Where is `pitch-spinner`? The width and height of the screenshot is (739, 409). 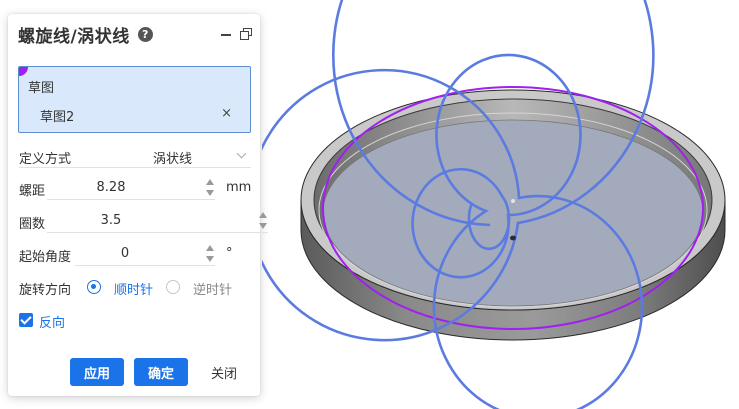 pitch-spinner is located at coordinates (210, 188).